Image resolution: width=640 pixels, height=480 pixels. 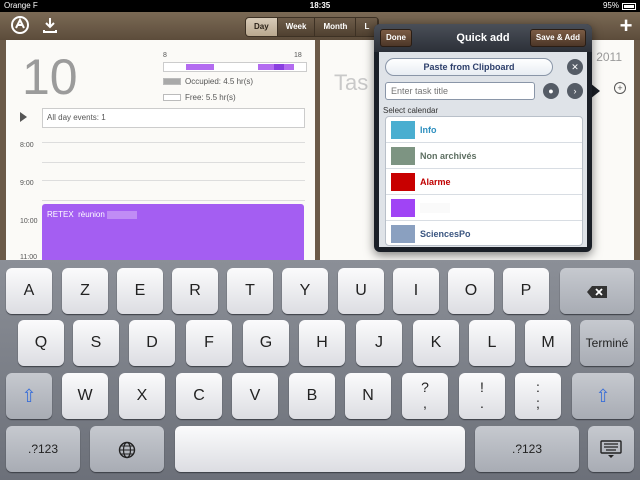 I want to click on globe-icon, so click(x=127, y=450).